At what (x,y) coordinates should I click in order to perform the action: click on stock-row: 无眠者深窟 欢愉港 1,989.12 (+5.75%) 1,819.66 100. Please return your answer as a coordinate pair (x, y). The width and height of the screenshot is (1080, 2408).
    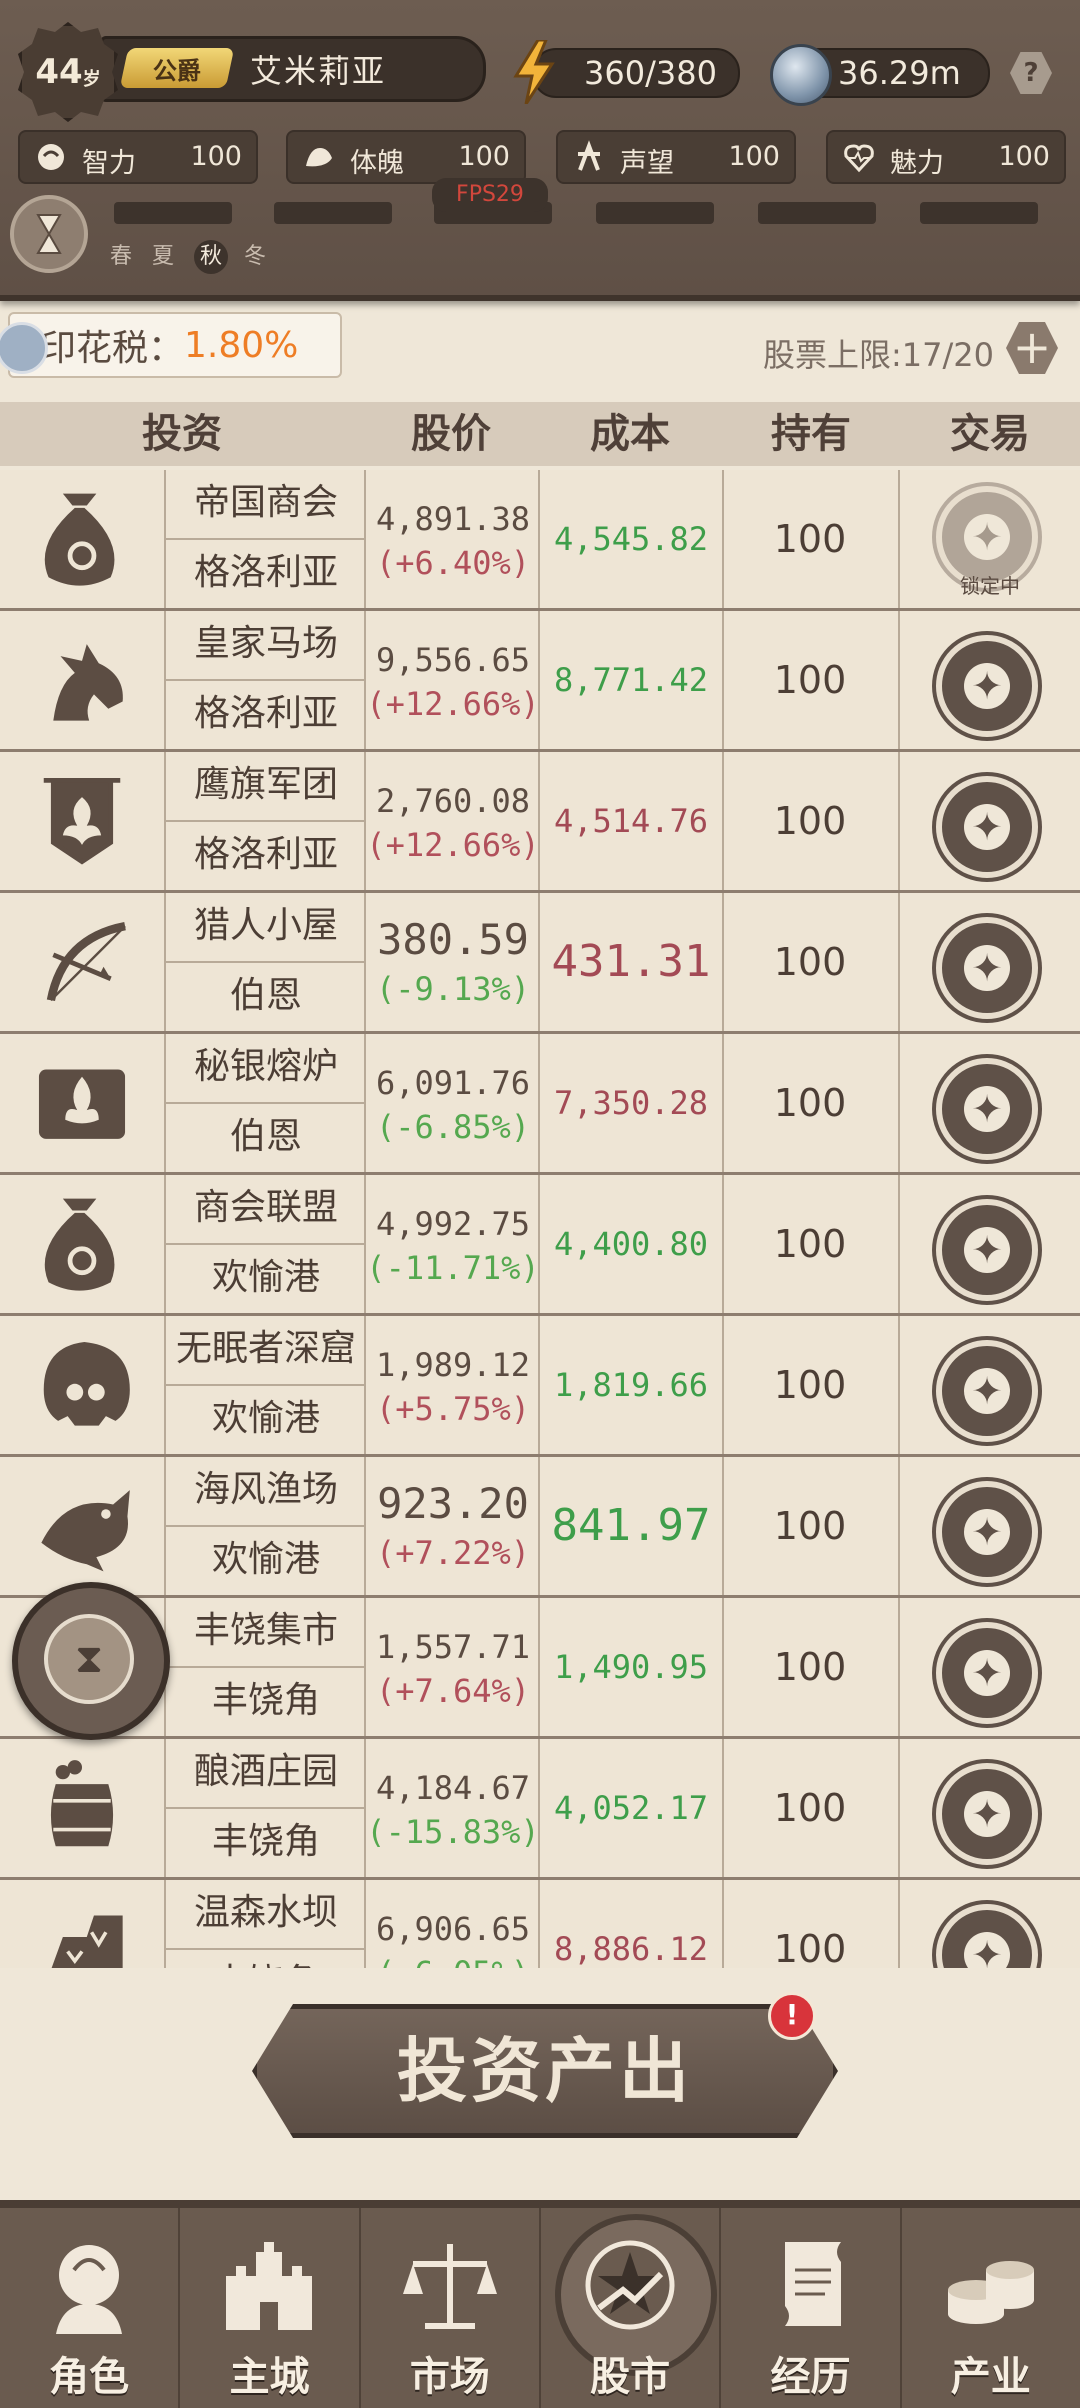
    Looking at the image, I should click on (540, 1386).